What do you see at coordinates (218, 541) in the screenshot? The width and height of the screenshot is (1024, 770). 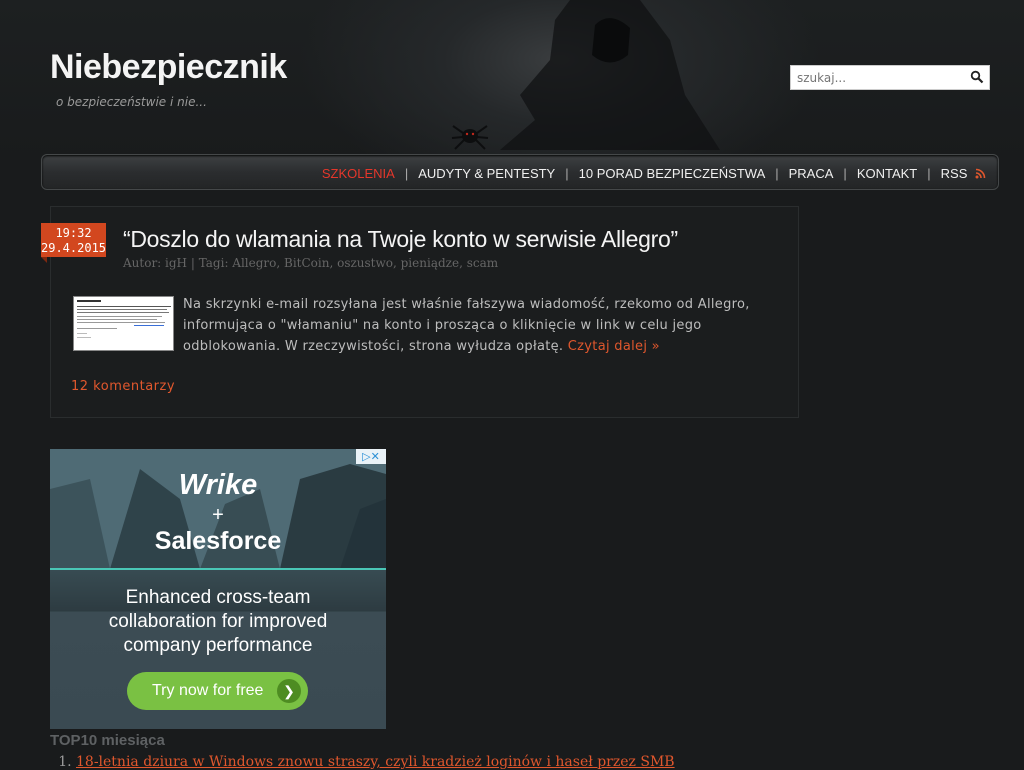 I see `ad-brand-salesforce: Salesforce` at bounding box center [218, 541].